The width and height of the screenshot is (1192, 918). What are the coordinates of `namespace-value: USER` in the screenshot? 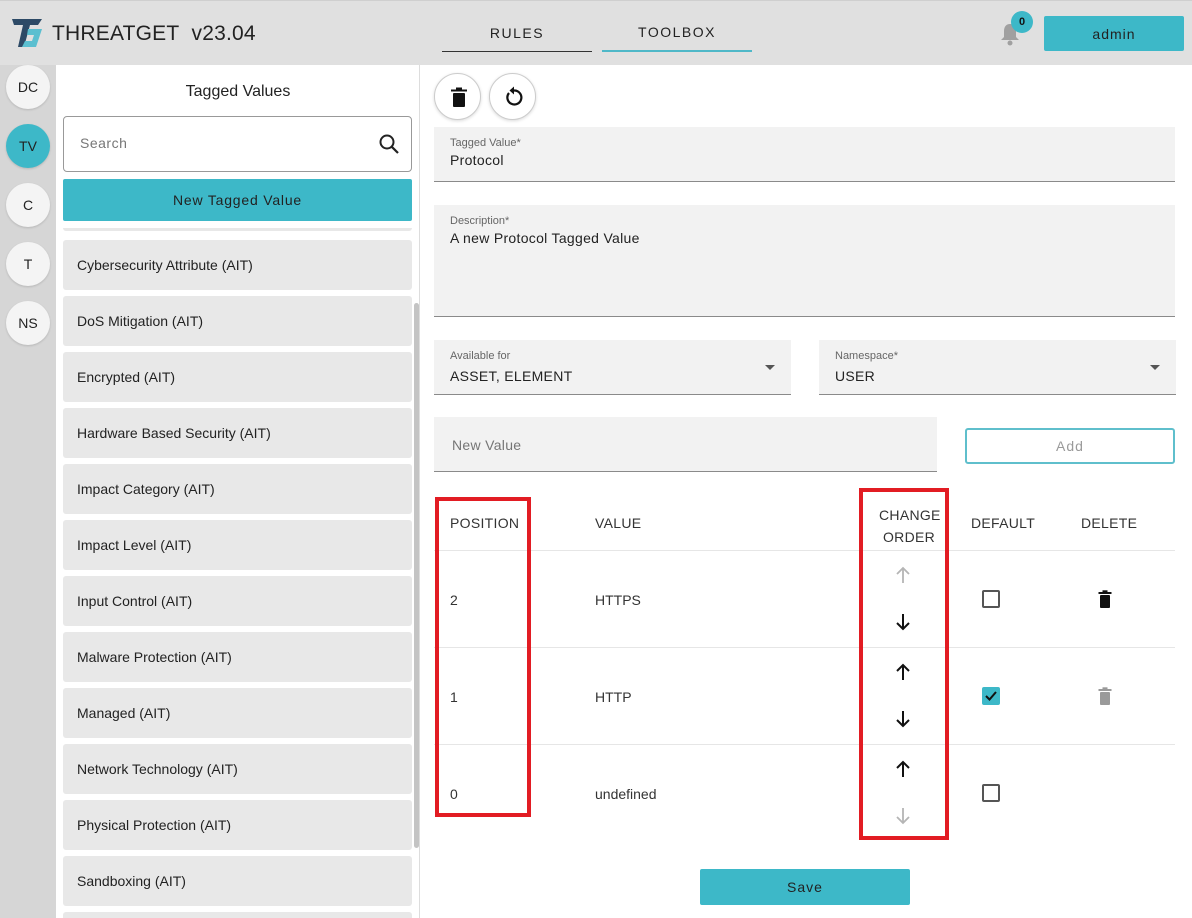 It's located at (855, 376).